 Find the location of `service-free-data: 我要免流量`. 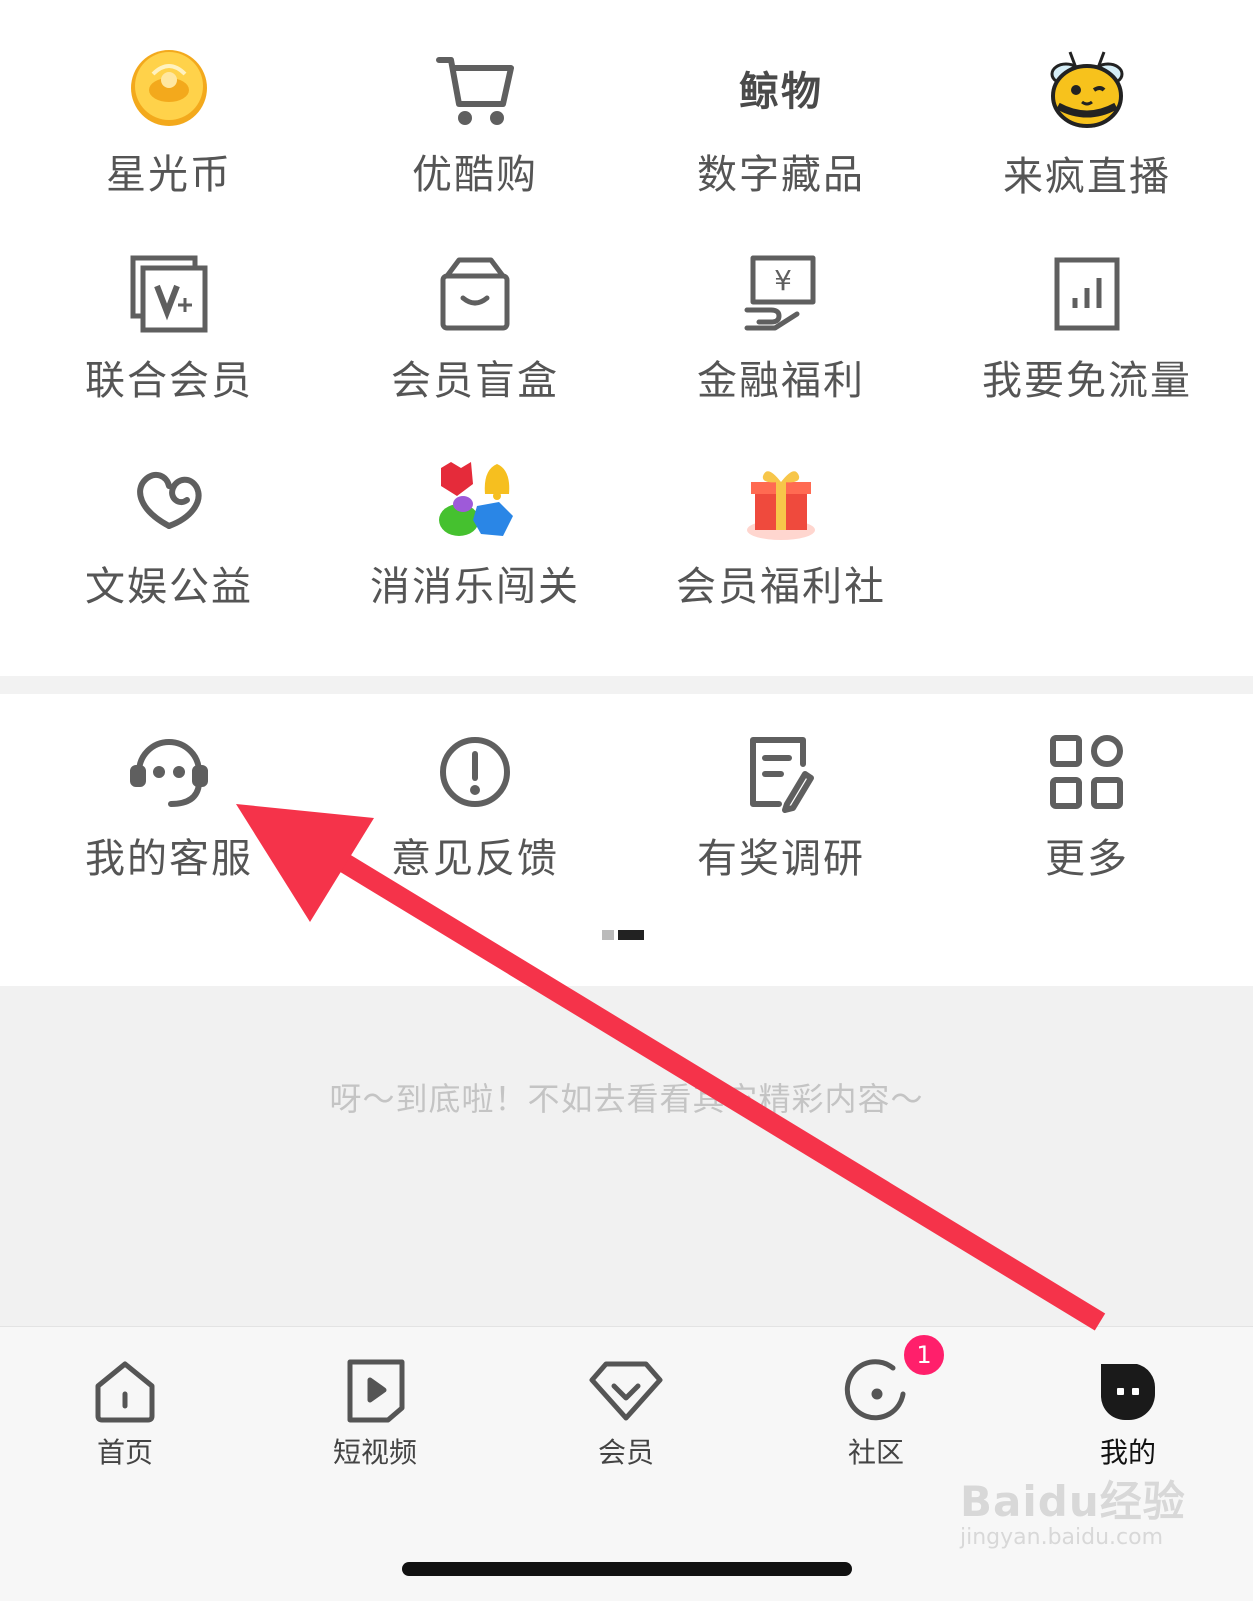

service-free-data: 我要免流量 is located at coordinates (1087, 311).